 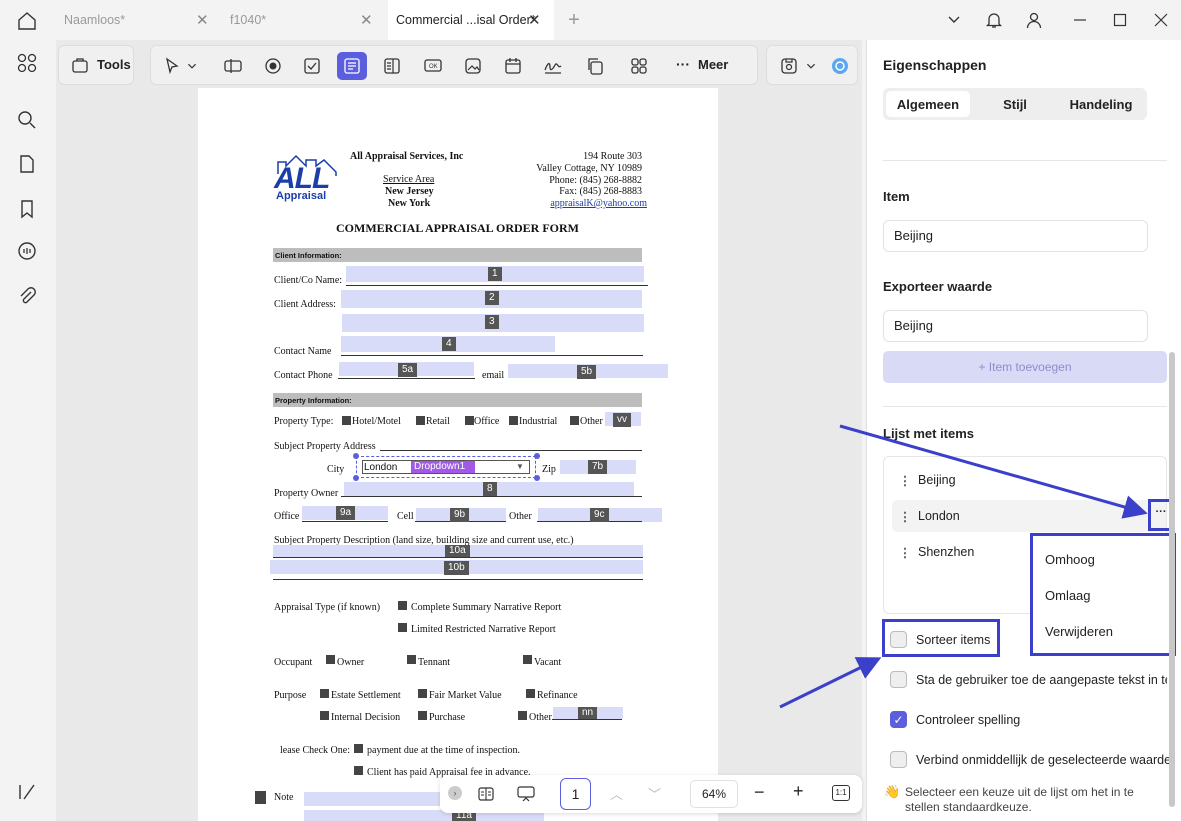 What do you see at coordinates (588, 713) in the screenshot?
I see `field-number: nn` at bounding box center [588, 713].